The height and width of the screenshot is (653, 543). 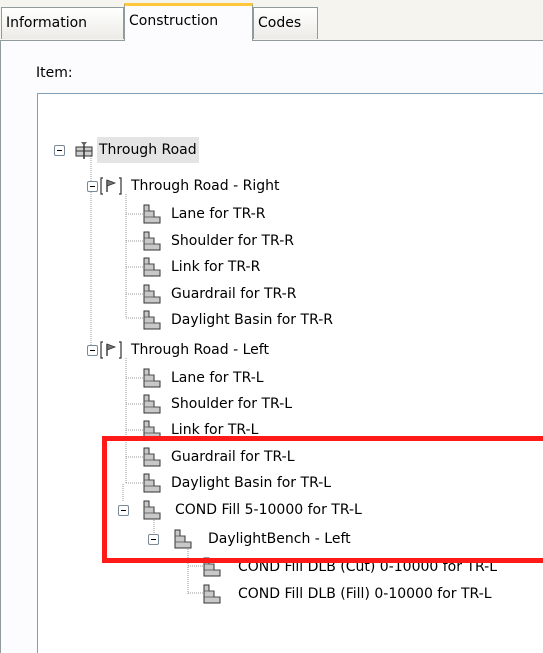 What do you see at coordinates (148, 150) in the screenshot?
I see `tree-node-label: Through Road` at bounding box center [148, 150].